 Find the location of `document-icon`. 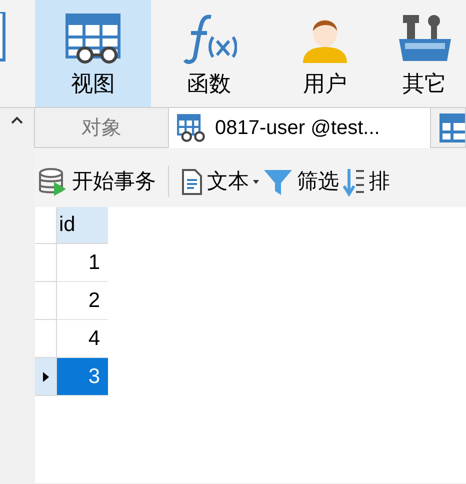

document-icon is located at coordinates (192, 182).